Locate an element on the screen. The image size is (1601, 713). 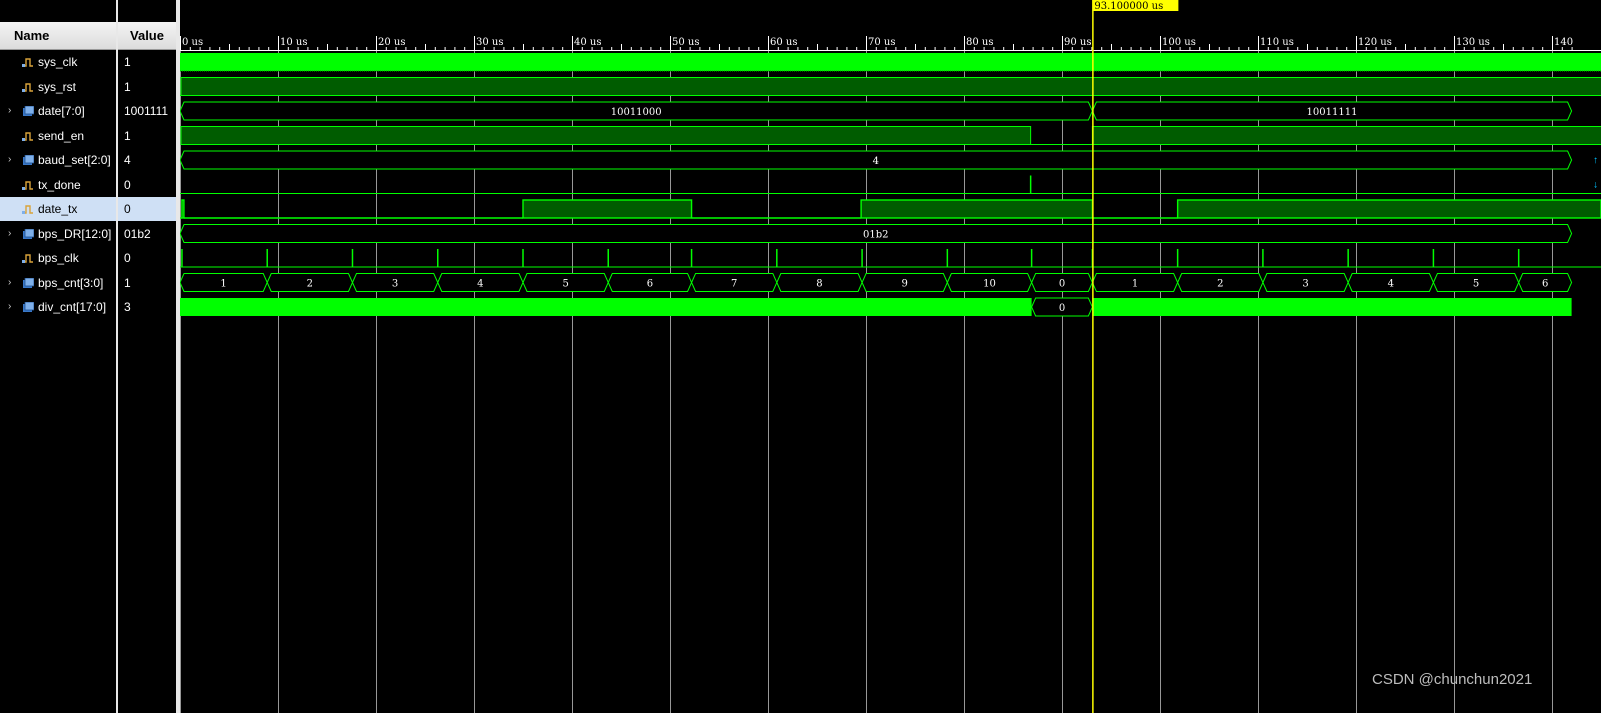
signal-name-label: date_tx is located at coordinates (58, 209).